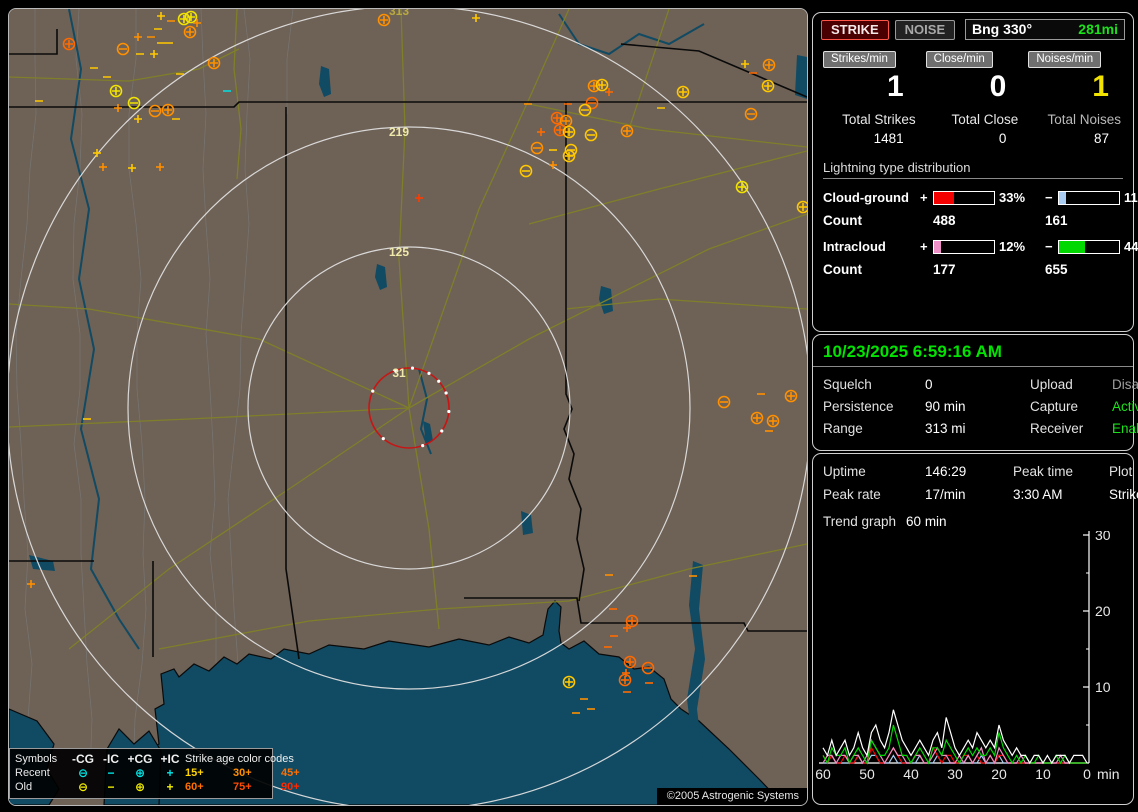 This screenshot has width=1138, height=812. I want to click on strikes-per-min-chip: Strikes/min, so click(859, 59).